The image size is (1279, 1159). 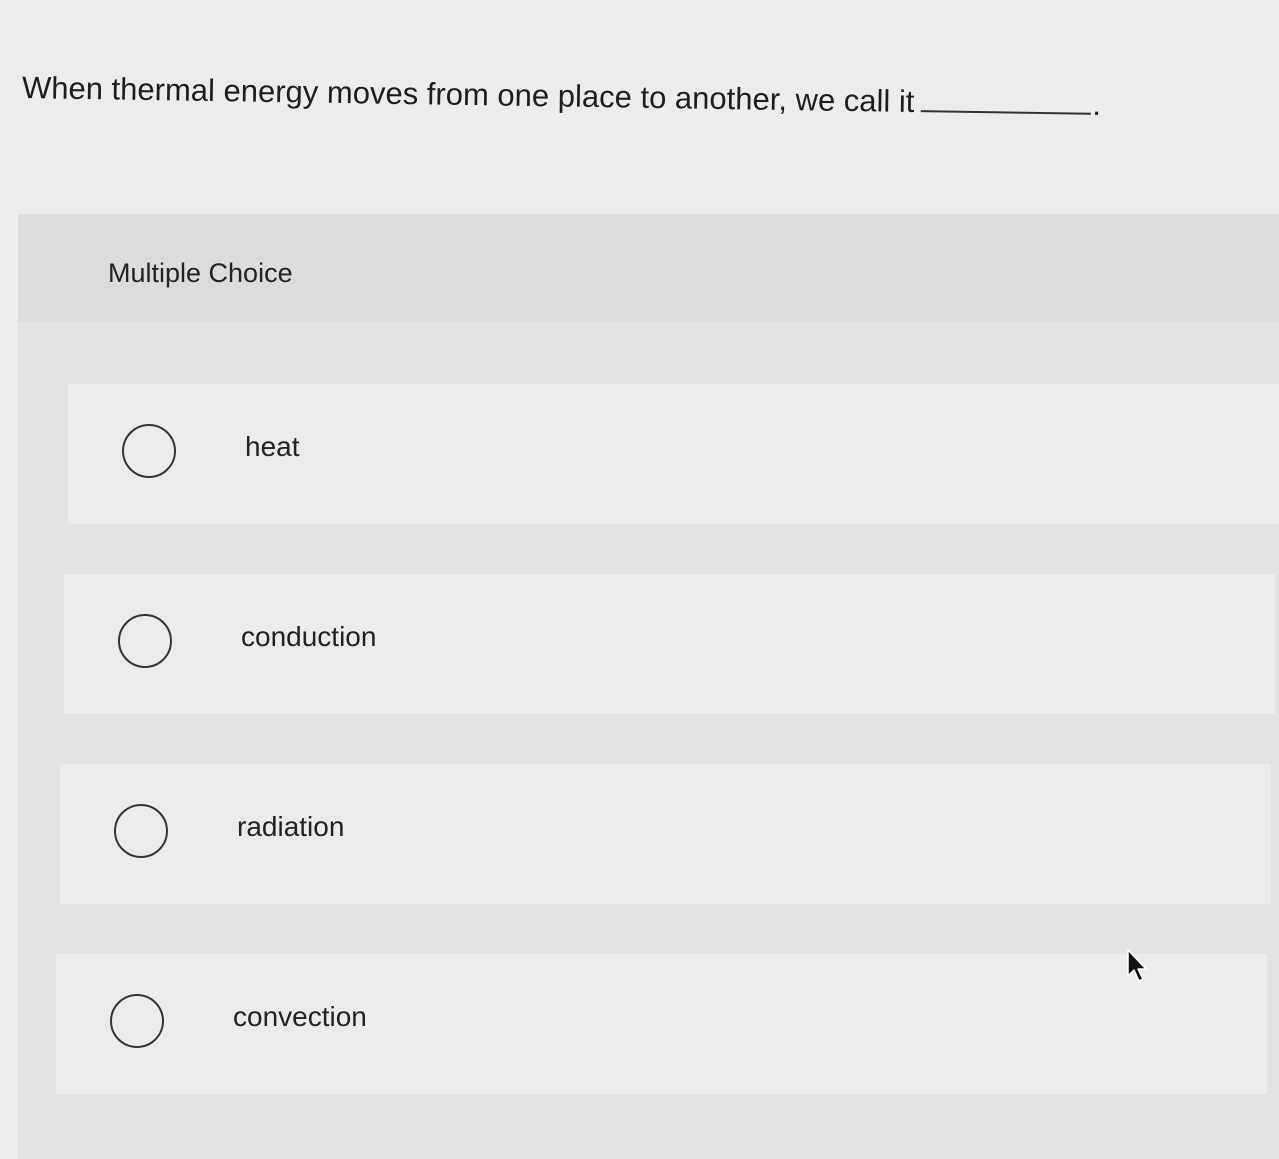 I want to click on choice-option-heat: heat, so click(x=673, y=454).